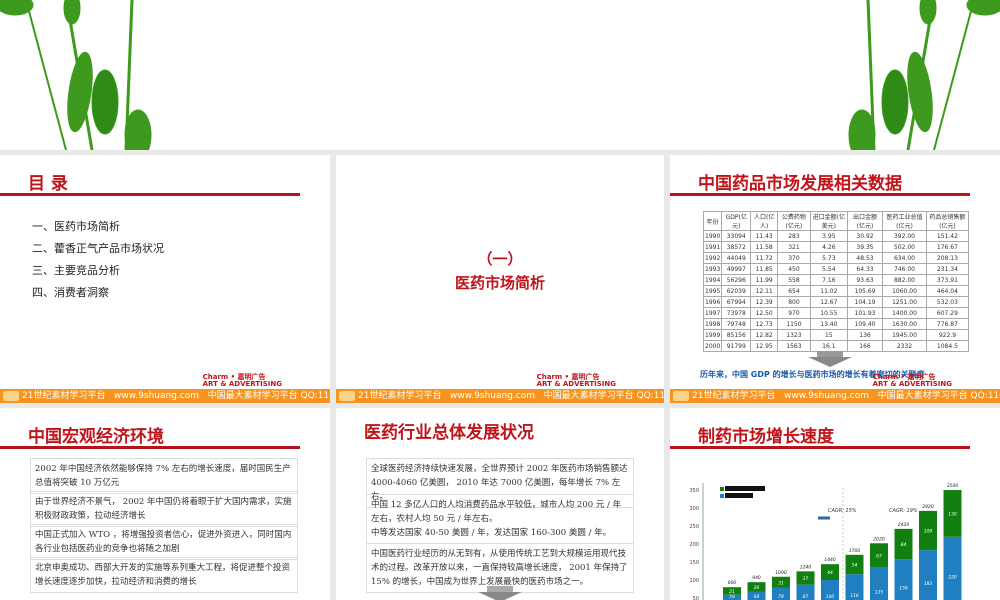 Image resolution: width=1000 pixels, height=600 pixels. What do you see at coordinates (836, 346) in the screenshot?
I see `table-row: 2000 91799 12.95 1563 16.1 166 2332 1084.5` at bounding box center [836, 346].